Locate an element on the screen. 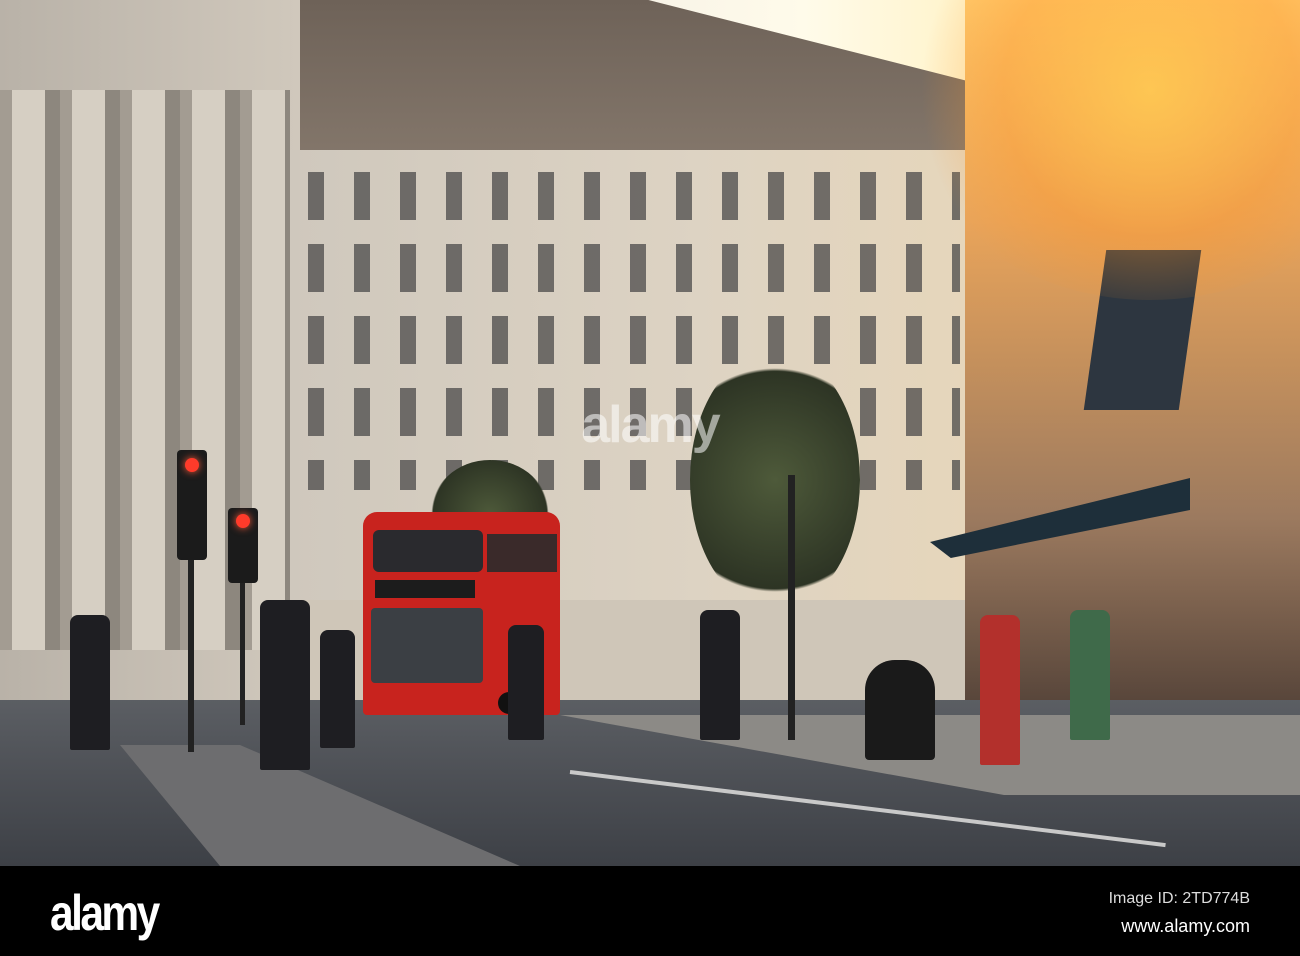 The image size is (1300, 956). tree is located at coordinates (775, 480).